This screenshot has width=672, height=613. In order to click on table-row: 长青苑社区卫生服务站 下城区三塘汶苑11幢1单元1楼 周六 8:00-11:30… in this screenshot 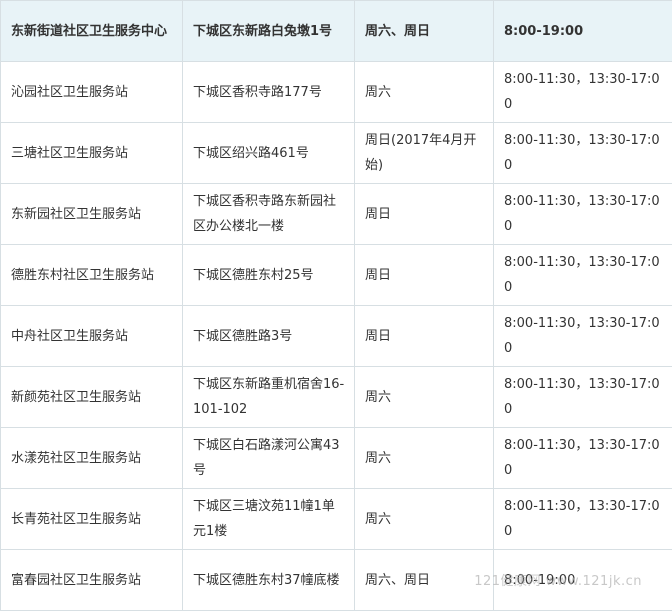, I will do `click(336, 519)`.